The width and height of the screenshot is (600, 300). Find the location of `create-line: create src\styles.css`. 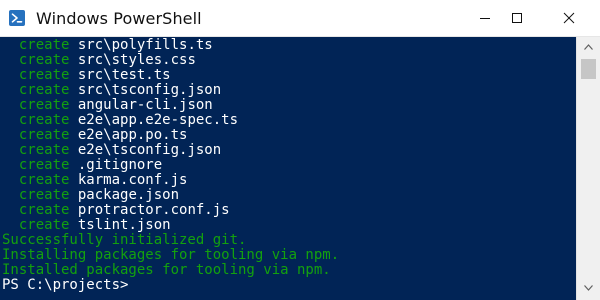

create-line: create src\styles.css is located at coordinates (170, 60).